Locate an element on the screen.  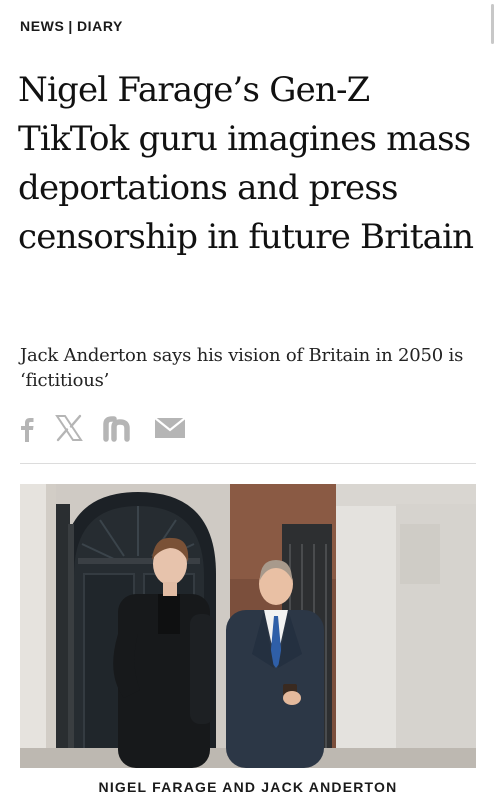
email-icon is located at coordinates (170, 430).